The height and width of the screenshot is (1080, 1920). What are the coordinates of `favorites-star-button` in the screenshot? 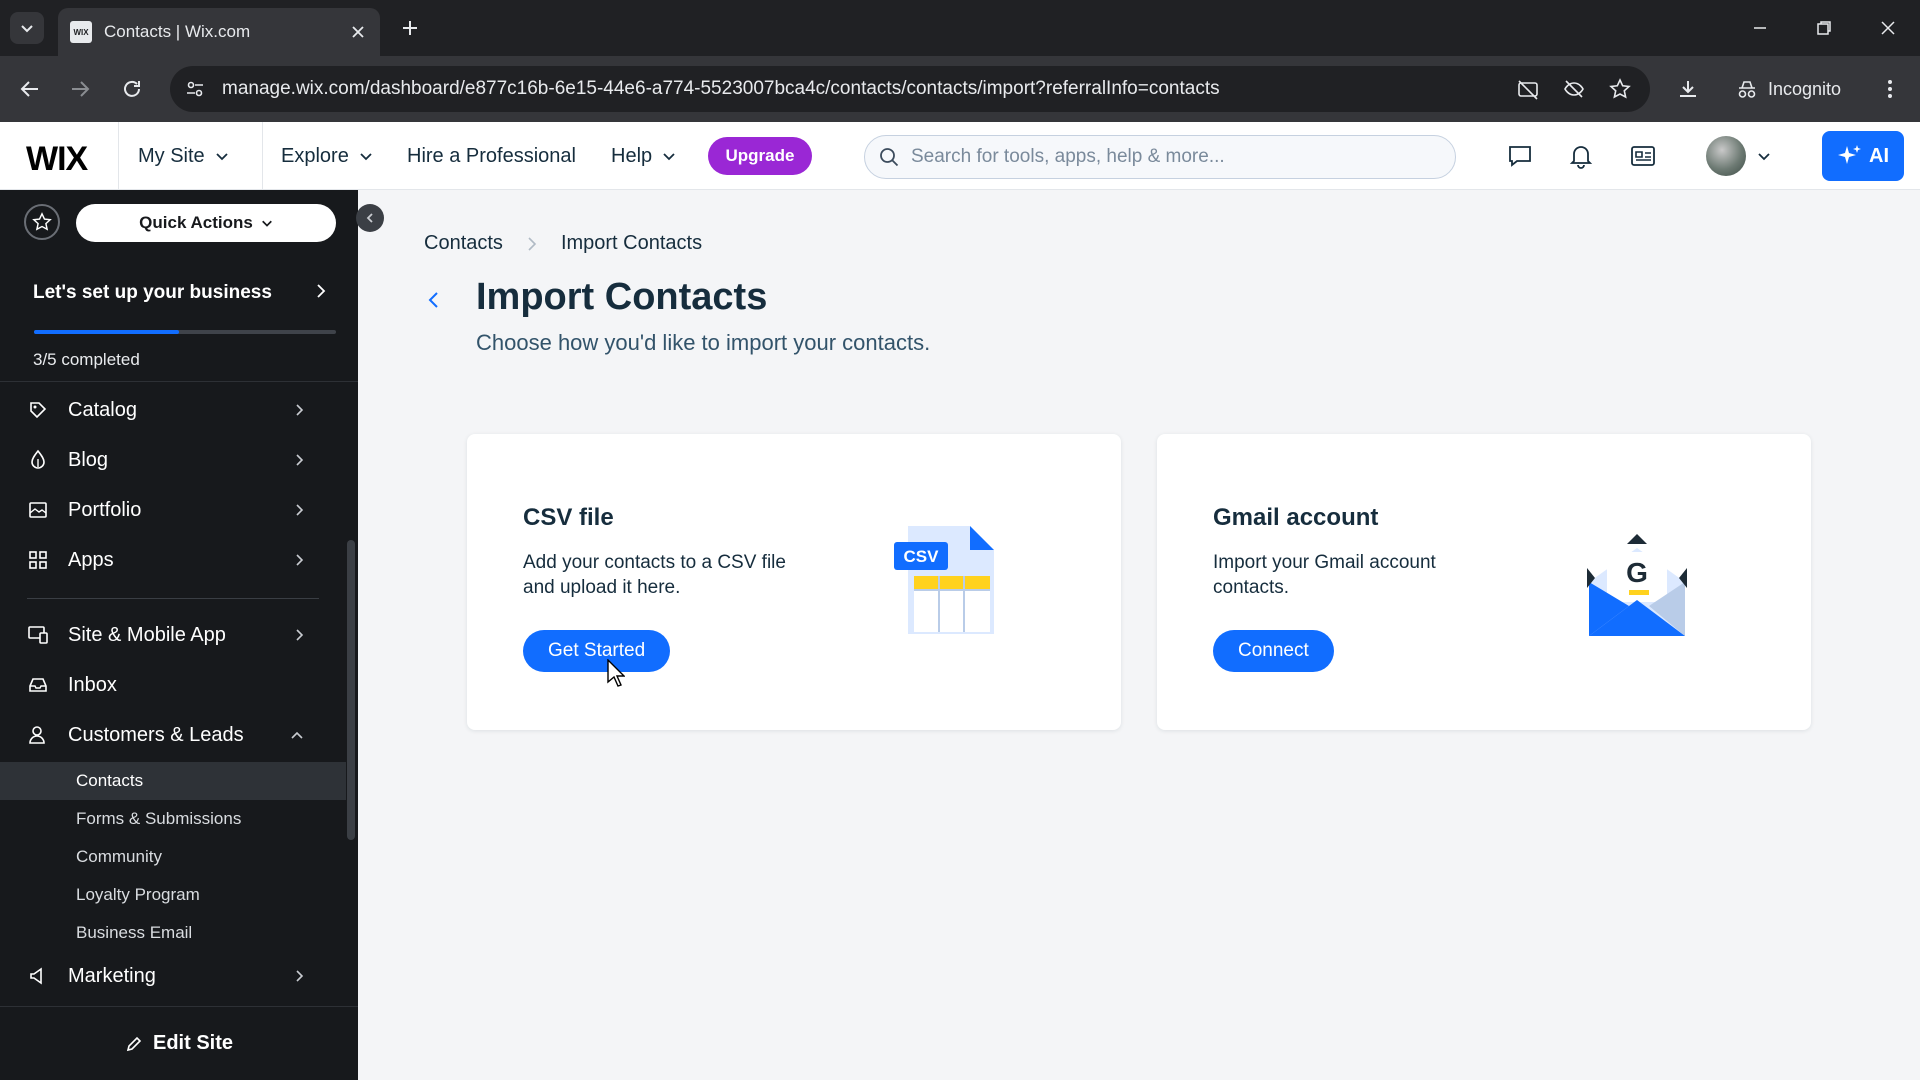 It's located at (42, 222).